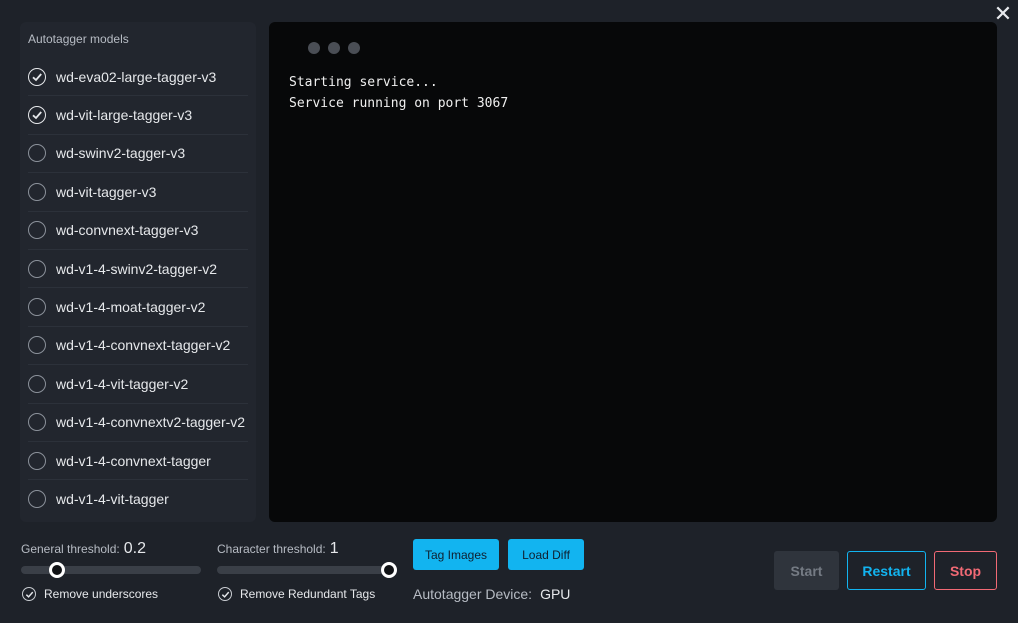 The height and width of the screenshot is (623, 1018). What do you see at coordinates (456, 554) in the screenshot?
I see `tag-images-button: Tag Images` at bounding box center [456, 554].